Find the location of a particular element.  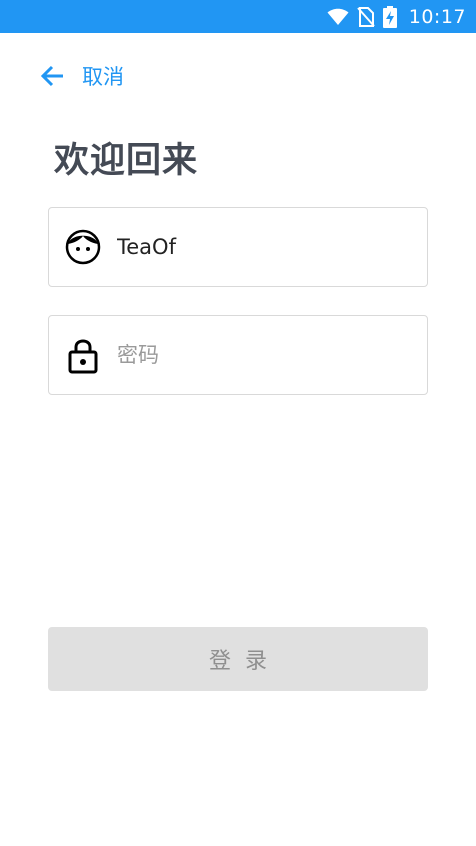

username-input is located at coordinates (257, 247).